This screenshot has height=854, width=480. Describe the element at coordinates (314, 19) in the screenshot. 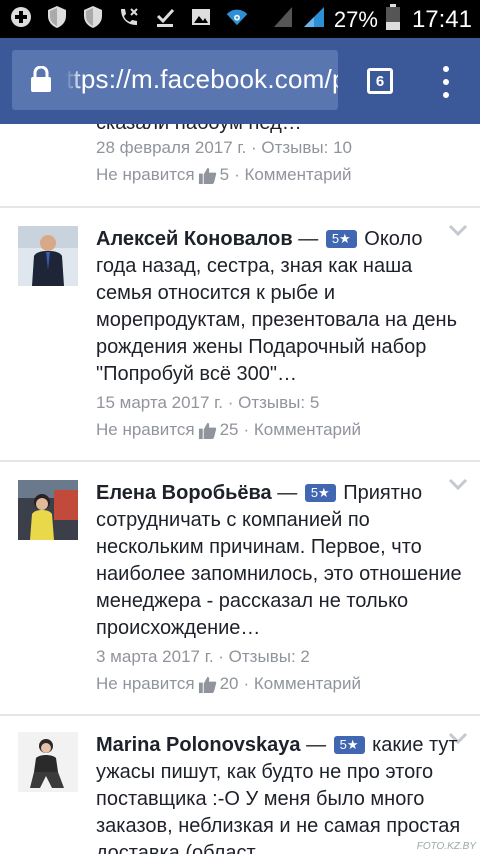

I see `signal-icon` at that location.